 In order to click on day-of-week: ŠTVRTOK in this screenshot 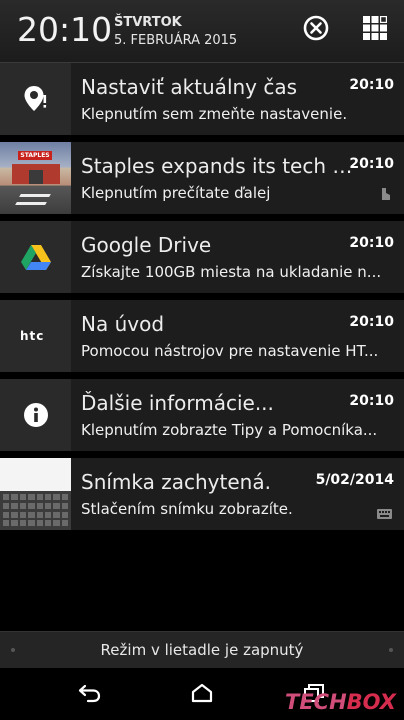, I will do `click(148, 22)`.